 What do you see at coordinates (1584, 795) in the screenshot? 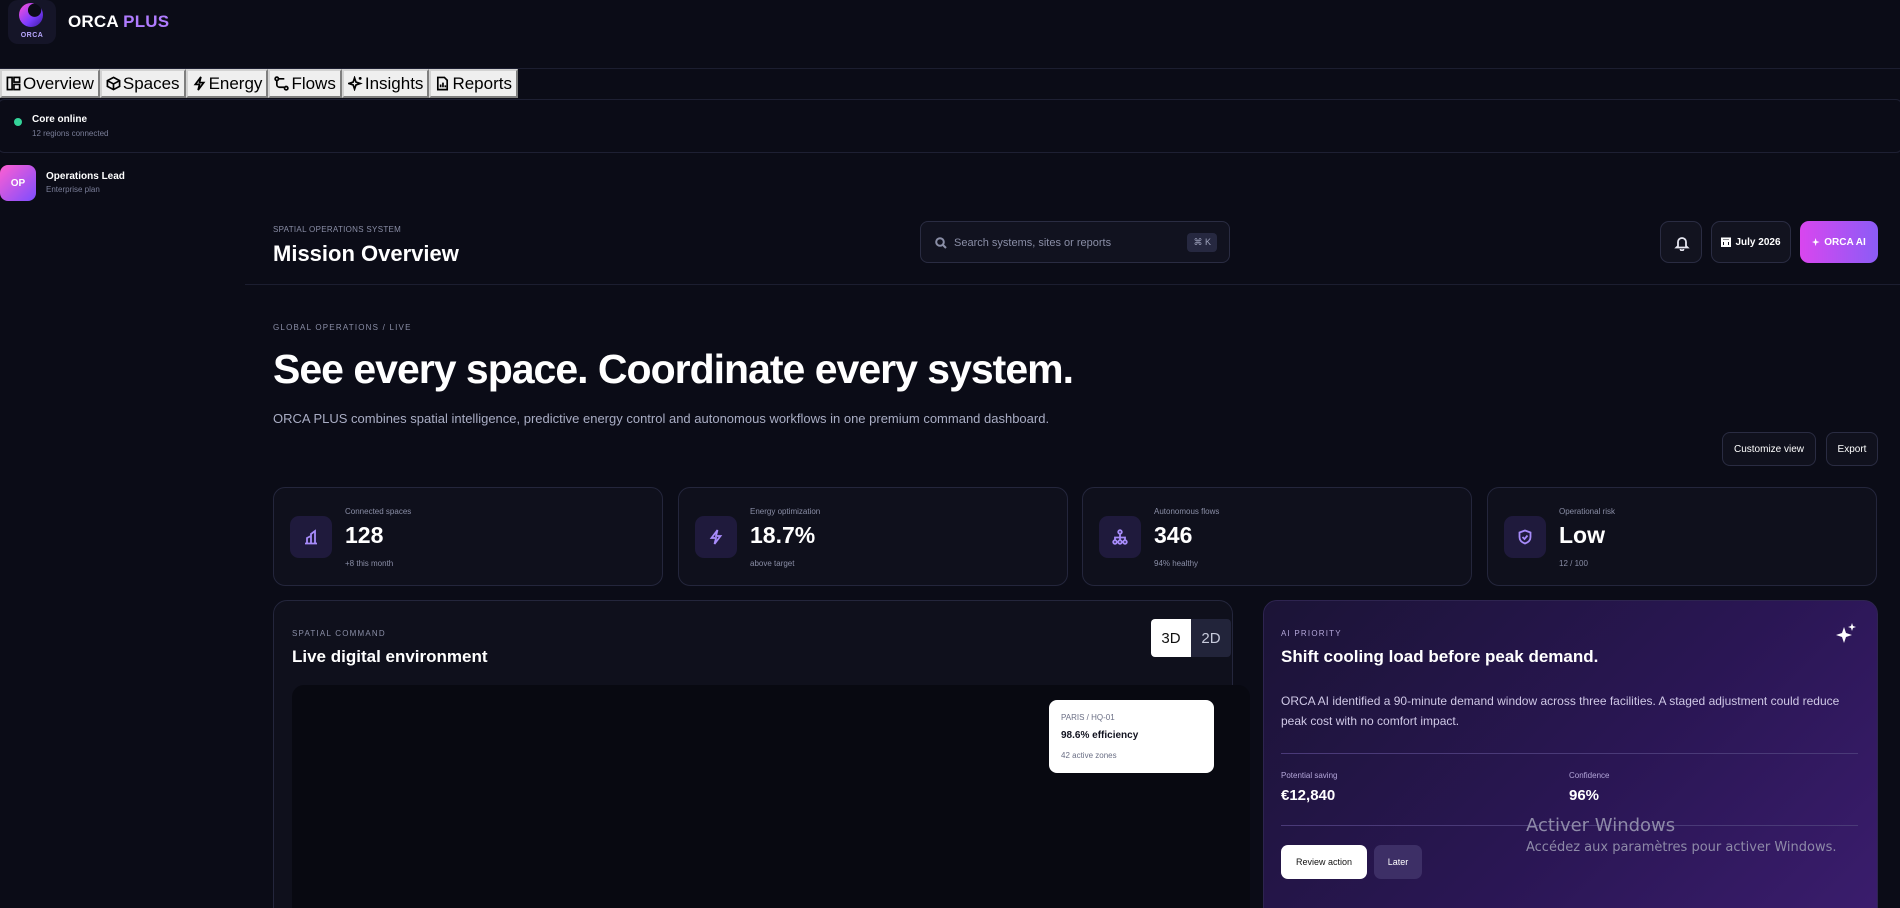
I see `confidence-value: 96%` at bounding box center [1584, 795].